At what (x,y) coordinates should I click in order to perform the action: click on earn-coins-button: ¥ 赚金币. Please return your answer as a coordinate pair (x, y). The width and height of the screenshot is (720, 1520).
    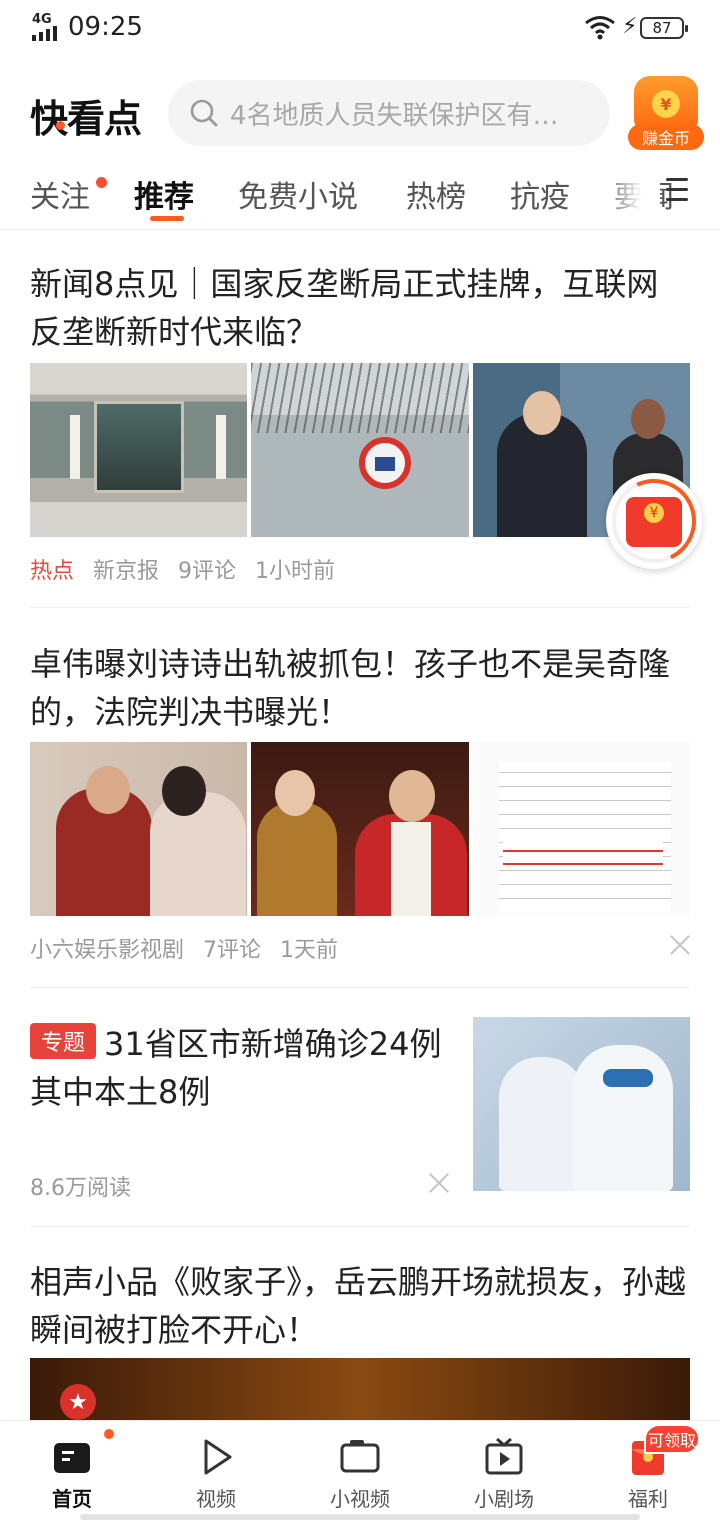
    Looking at the image, I should click on (666, 113).